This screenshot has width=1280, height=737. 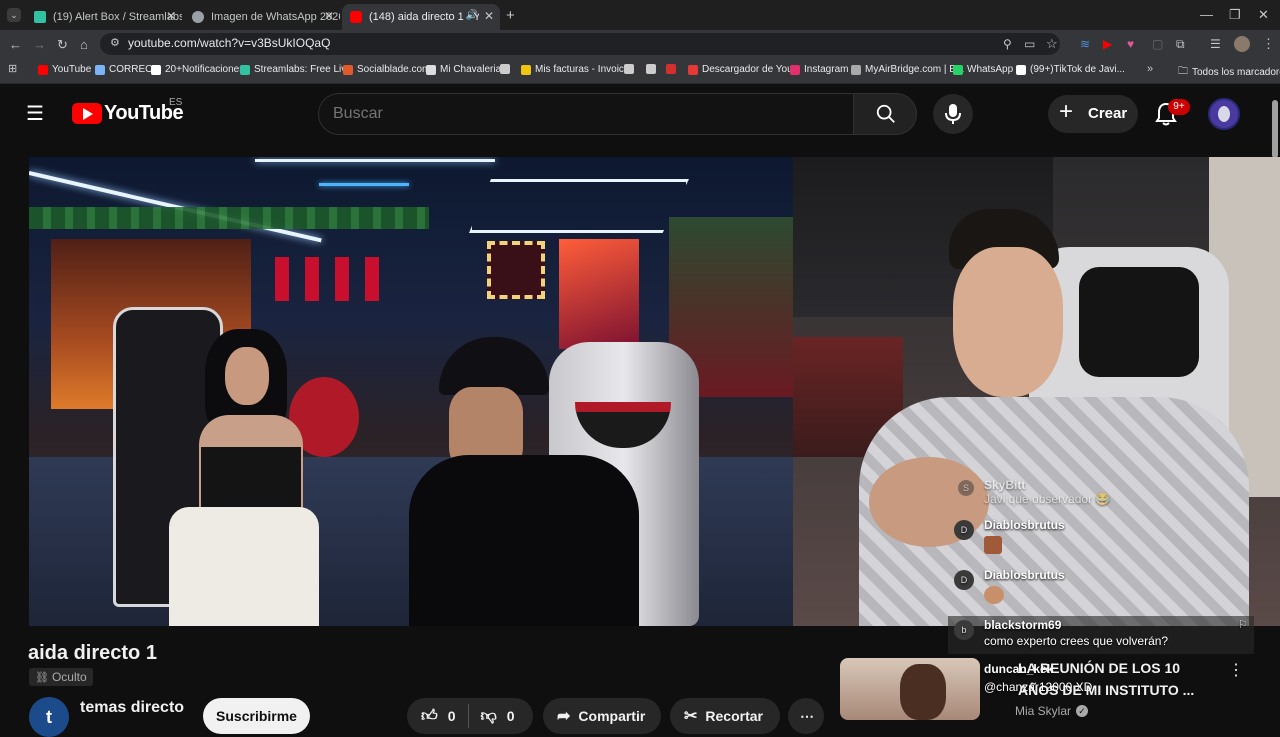 What do you see at coordinates (421, 17) in the screenshot?
I see `tab-youtube-active: (148) aida directo 1 - YouTube 🔊 ✕` at bounding box center [421, 17].